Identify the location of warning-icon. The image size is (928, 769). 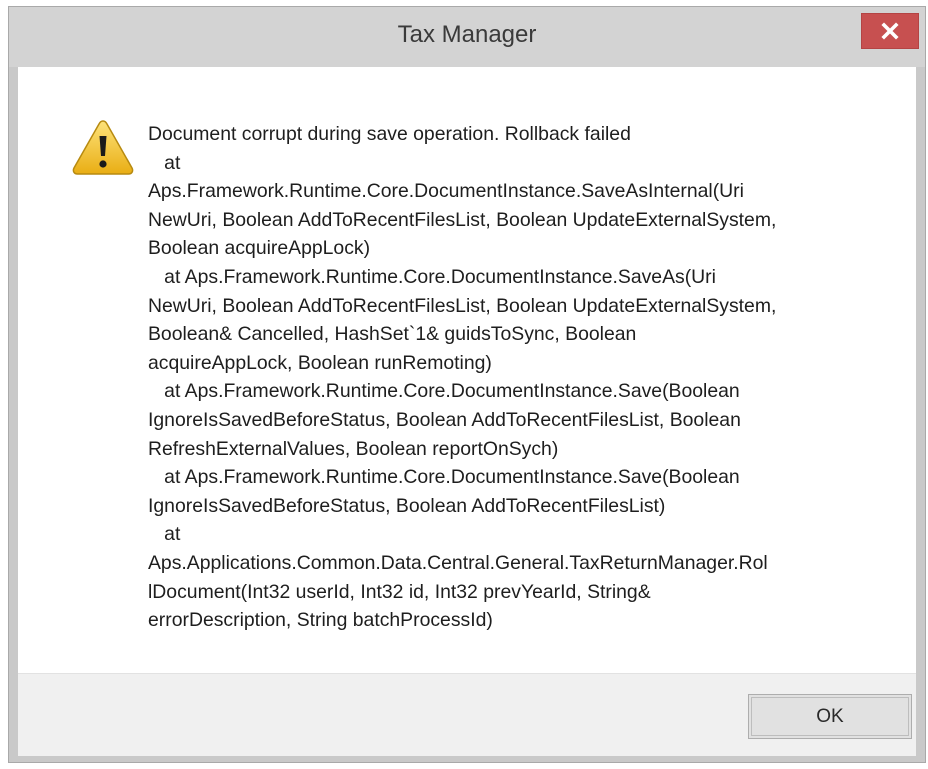
(103, 147).